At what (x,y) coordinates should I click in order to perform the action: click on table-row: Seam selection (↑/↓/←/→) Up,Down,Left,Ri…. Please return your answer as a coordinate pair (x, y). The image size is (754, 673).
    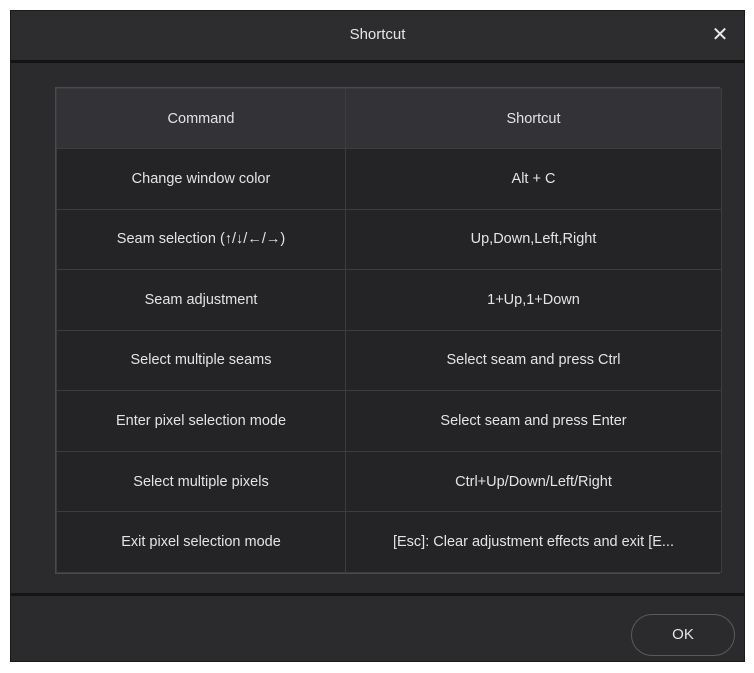
    Looking at the image, I should click on (389, 239).